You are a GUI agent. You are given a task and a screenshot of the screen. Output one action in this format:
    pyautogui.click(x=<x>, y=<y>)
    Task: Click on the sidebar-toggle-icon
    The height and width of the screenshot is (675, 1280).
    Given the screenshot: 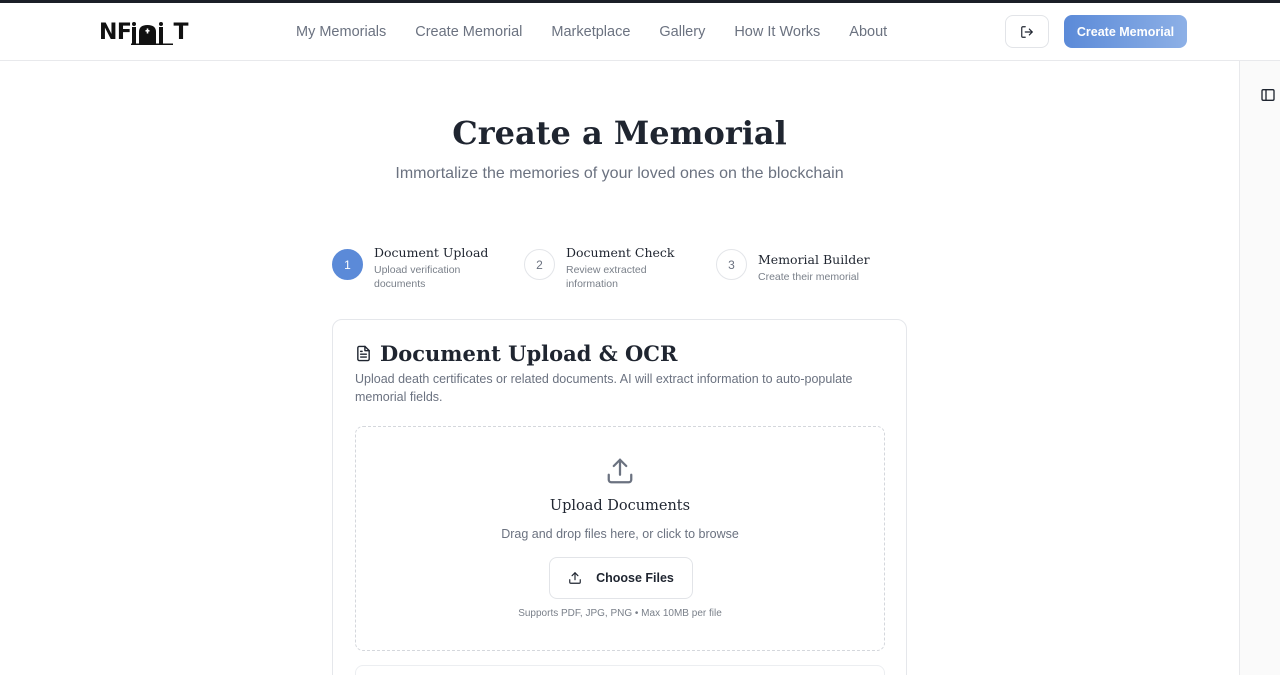 What is the action you would take?
    pyautogui.click(x=1268, y=95)
    